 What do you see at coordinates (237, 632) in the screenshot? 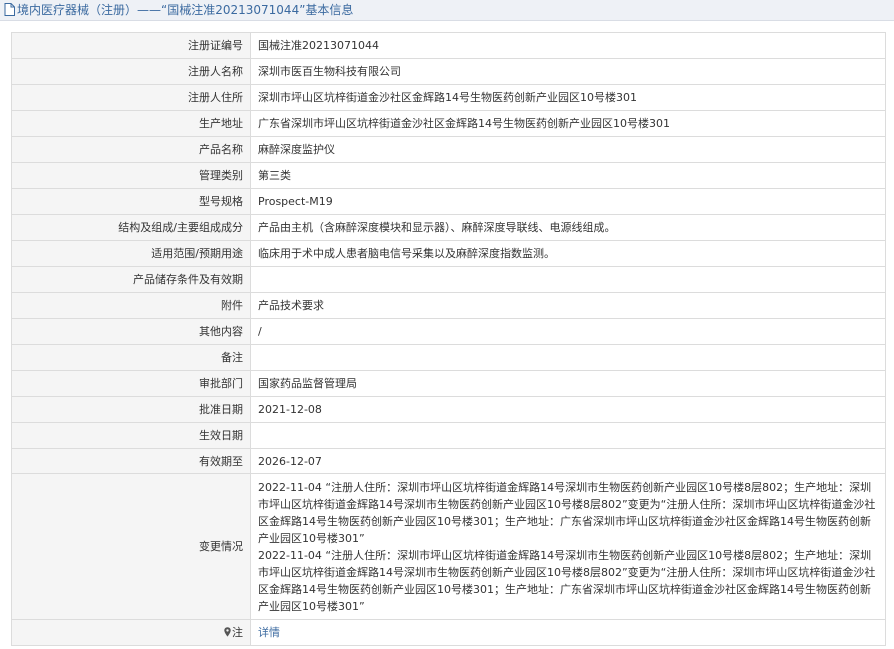
I see `note-label: 注` at bounding box center [237, 632].